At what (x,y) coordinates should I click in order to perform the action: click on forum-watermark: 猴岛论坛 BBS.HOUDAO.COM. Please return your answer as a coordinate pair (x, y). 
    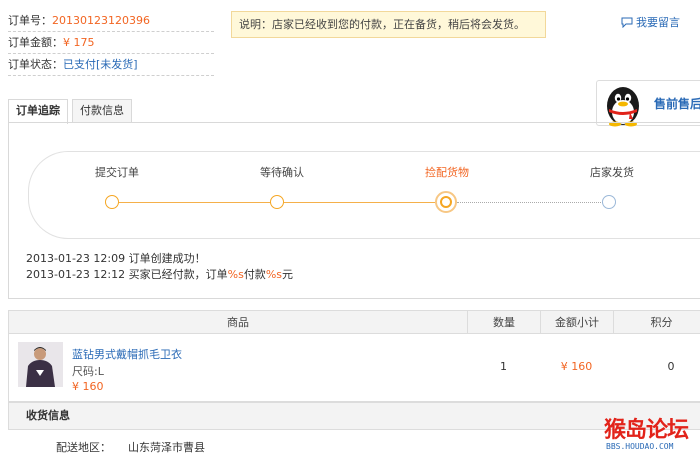
    Looking at the image, I should click on (652, 434).